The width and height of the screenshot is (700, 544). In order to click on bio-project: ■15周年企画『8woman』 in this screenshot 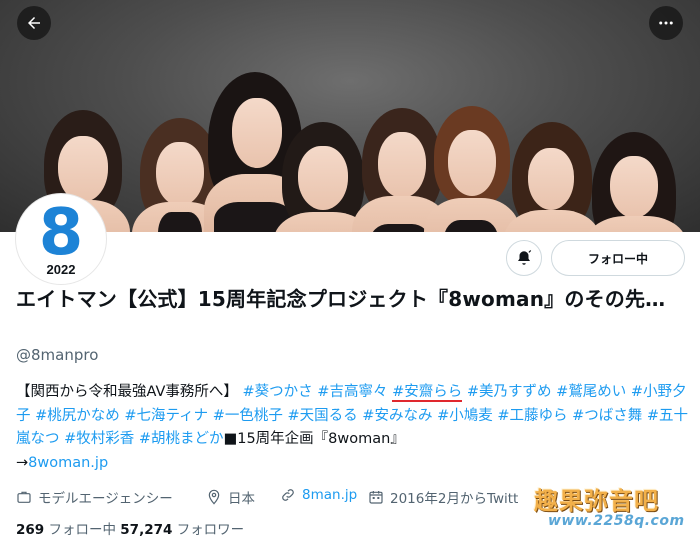, I will do `click(314, 439)`.